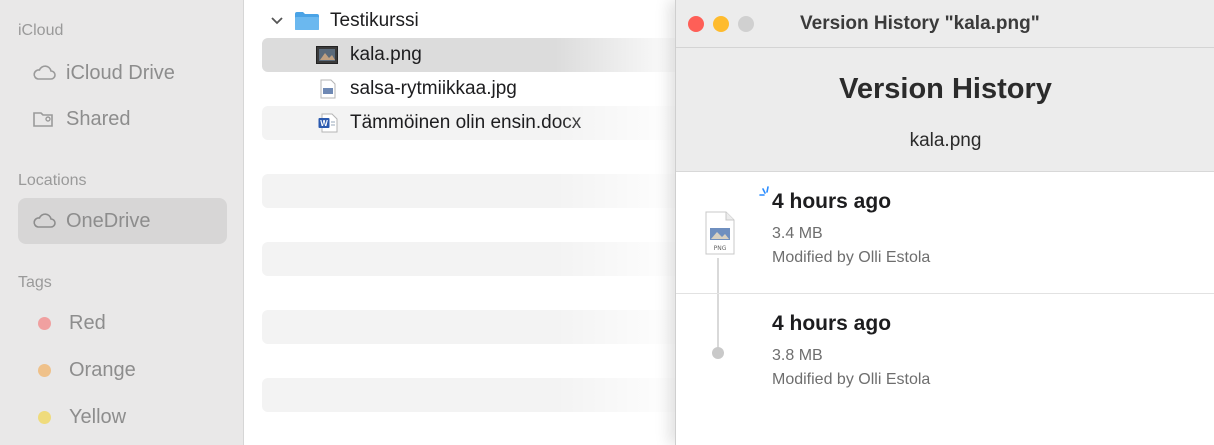 The width and height of the screenshot is (1214, 445). Describe the element at coordinates (721, 24) in the screenshot. I see `minimize-window-button` at that location.